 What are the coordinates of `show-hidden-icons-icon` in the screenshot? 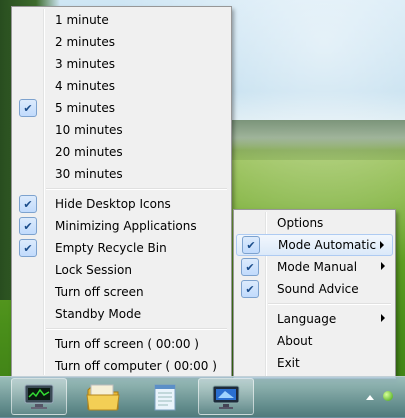 It's located at (370, 397).